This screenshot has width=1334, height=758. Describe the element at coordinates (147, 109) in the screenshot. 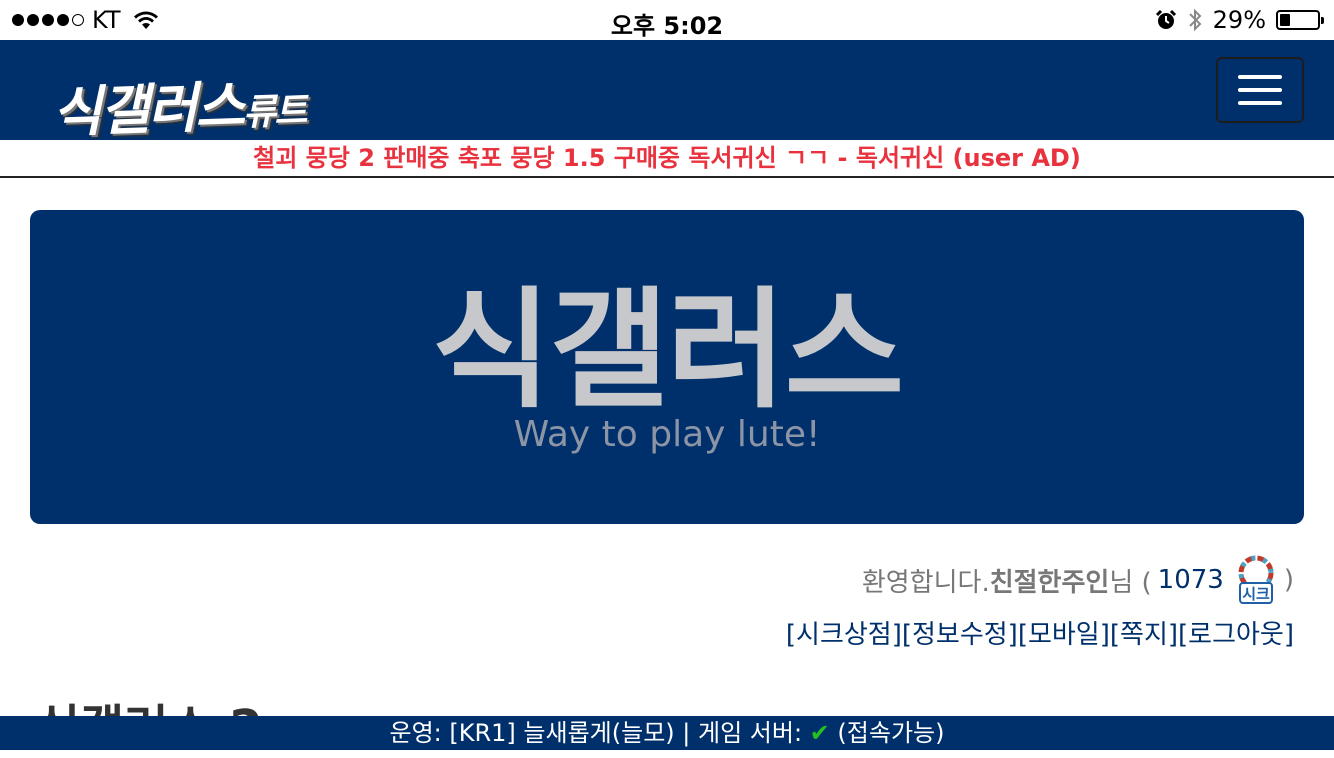

I see `logo-text: 식갤러스` at that location.